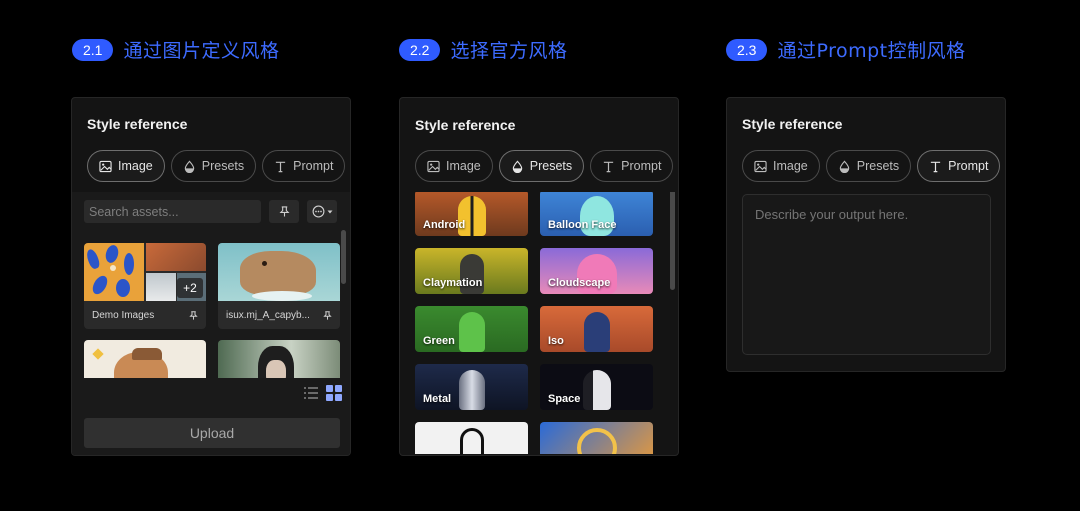  What do you see at coordinates (329, 211) in the screenshot?
I see `chevron-down-icon` at bounding box center [329, 211].